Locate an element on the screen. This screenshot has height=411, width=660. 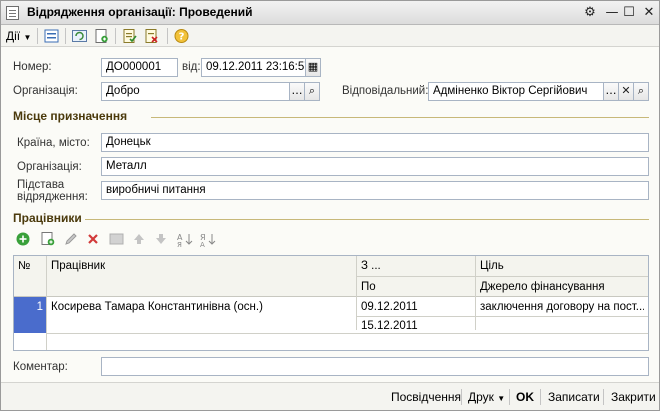
sort-ascending-icon: AЯ is located at coordinates (185, 239).